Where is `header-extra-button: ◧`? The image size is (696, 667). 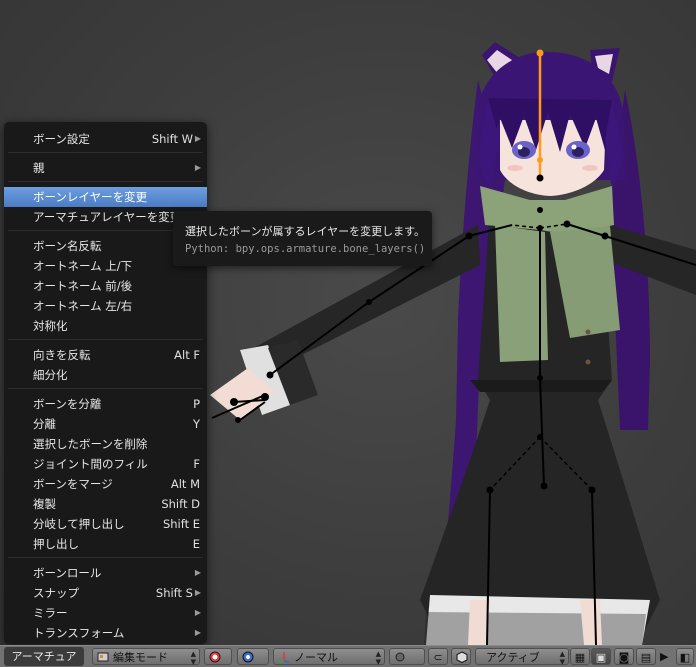
header-extra-button: ◧ is located at coordinates (685, 656).